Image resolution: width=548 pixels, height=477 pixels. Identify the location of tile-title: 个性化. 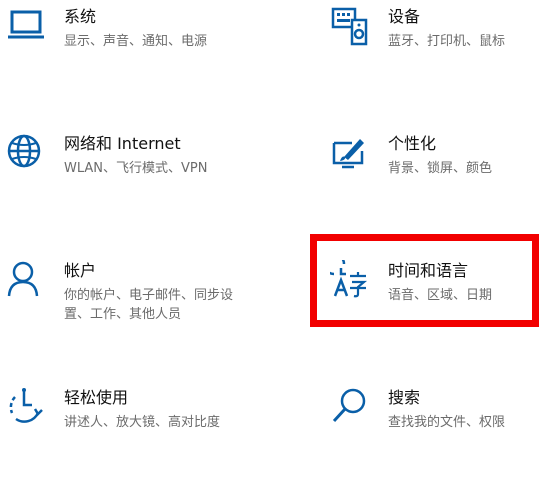
(412, 143).